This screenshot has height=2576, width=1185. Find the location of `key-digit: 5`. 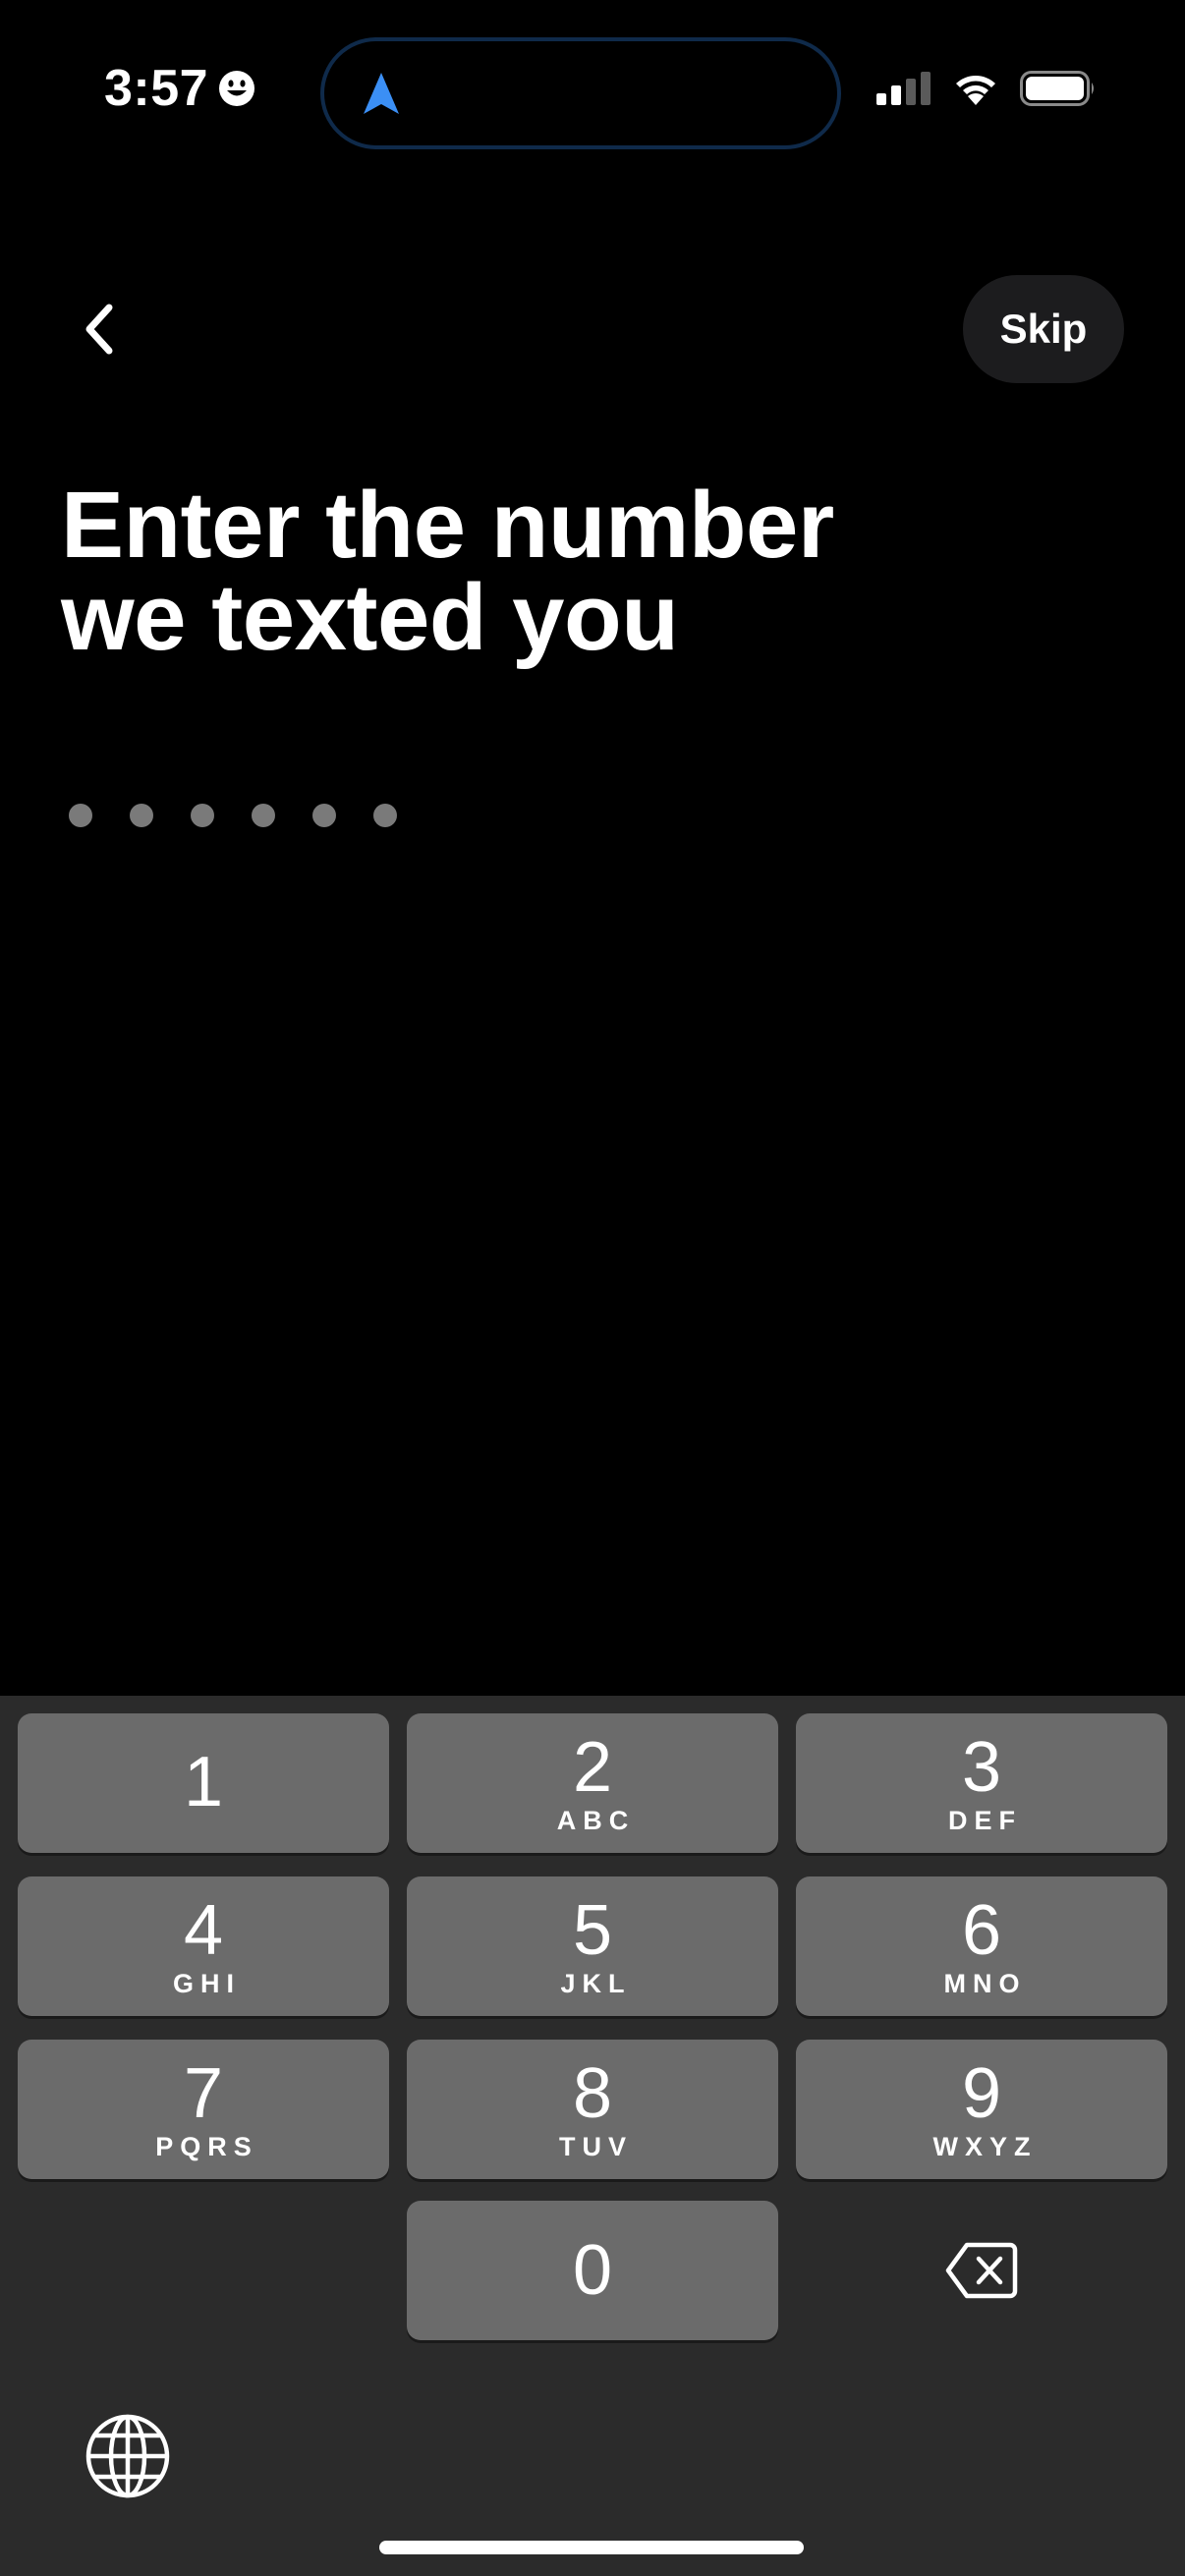

key-digit: 5 is located at coordinates (592, 1930).